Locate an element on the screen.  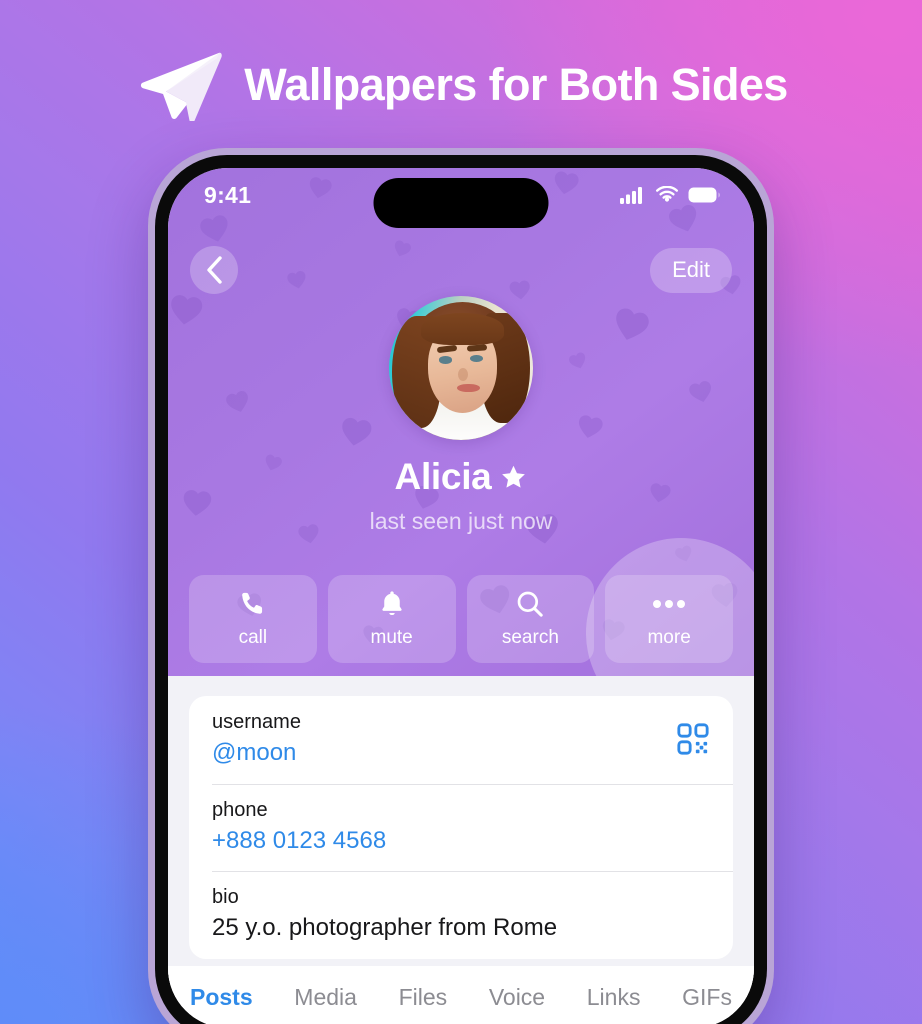
poster-header: Wallpapers for Both Sides is located at coordinates (461, 84).